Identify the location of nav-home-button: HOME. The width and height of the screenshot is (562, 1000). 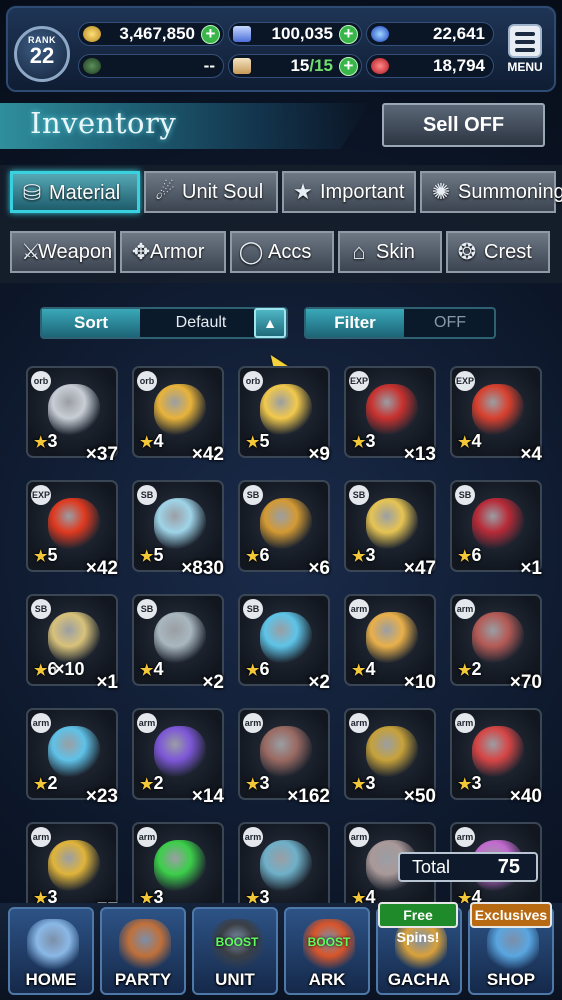
(51, 951).